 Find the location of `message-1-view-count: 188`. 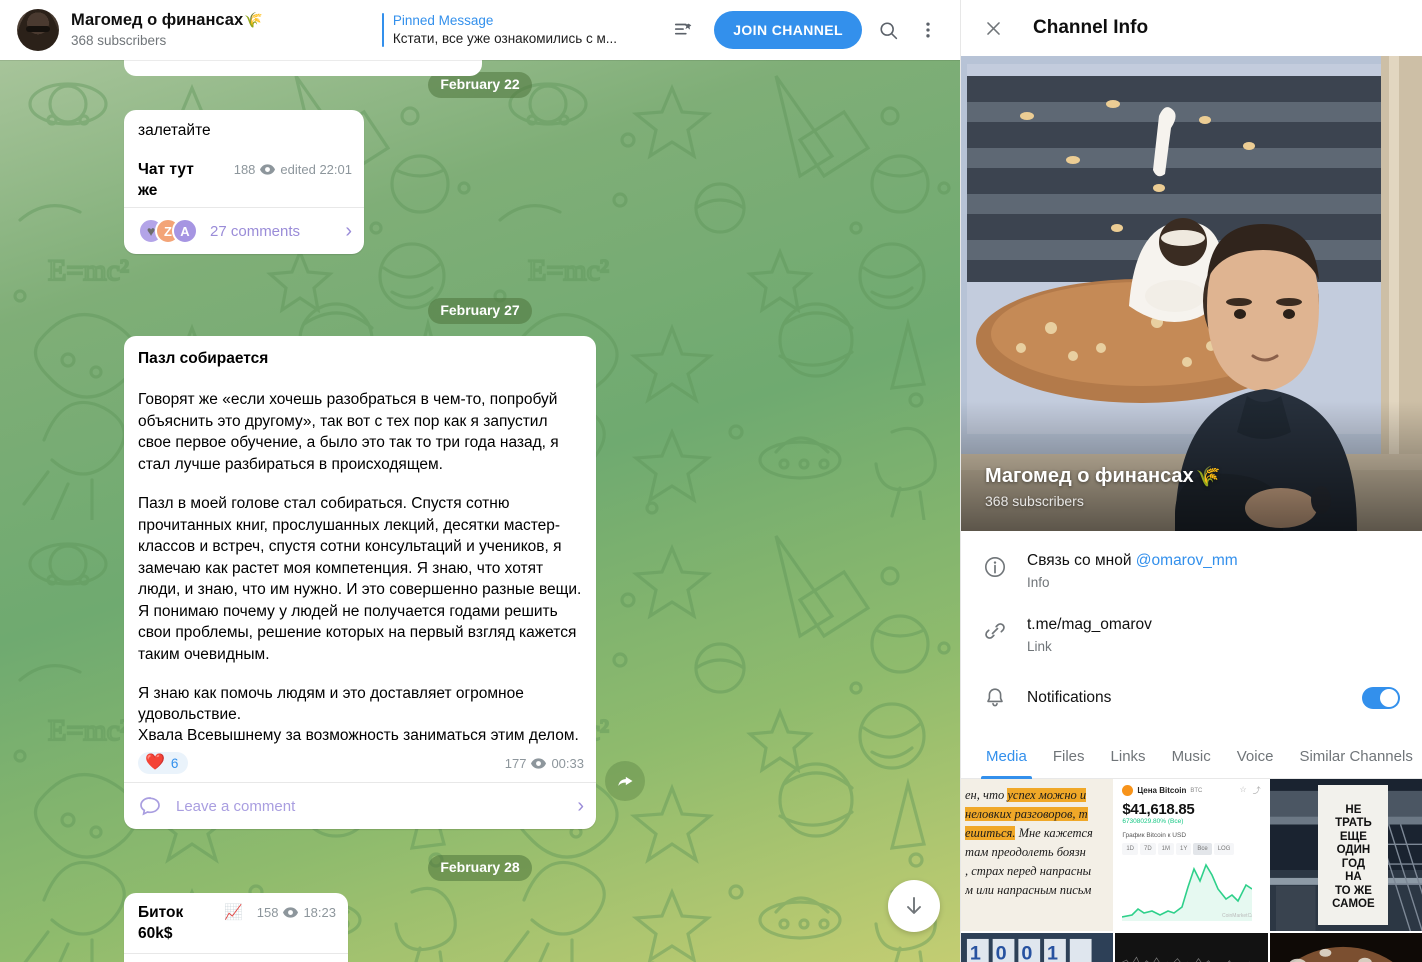

message-1-view-count: 188 is located at coordinates (244, 169).